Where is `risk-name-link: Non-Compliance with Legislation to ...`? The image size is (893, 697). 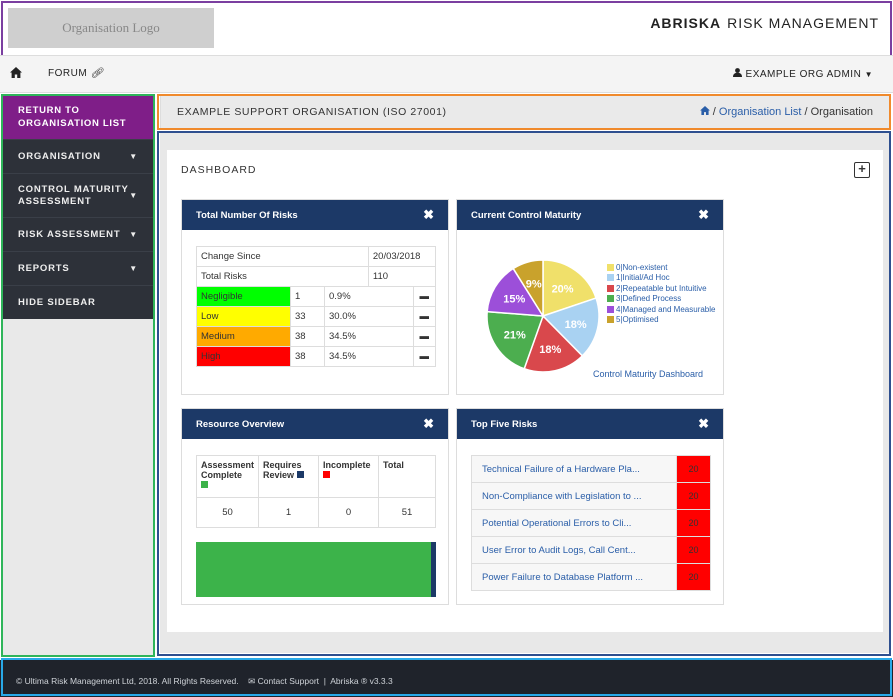
risk-name-link: Non-Compliance with Legislation to ... is located at coordinates (574, 496).